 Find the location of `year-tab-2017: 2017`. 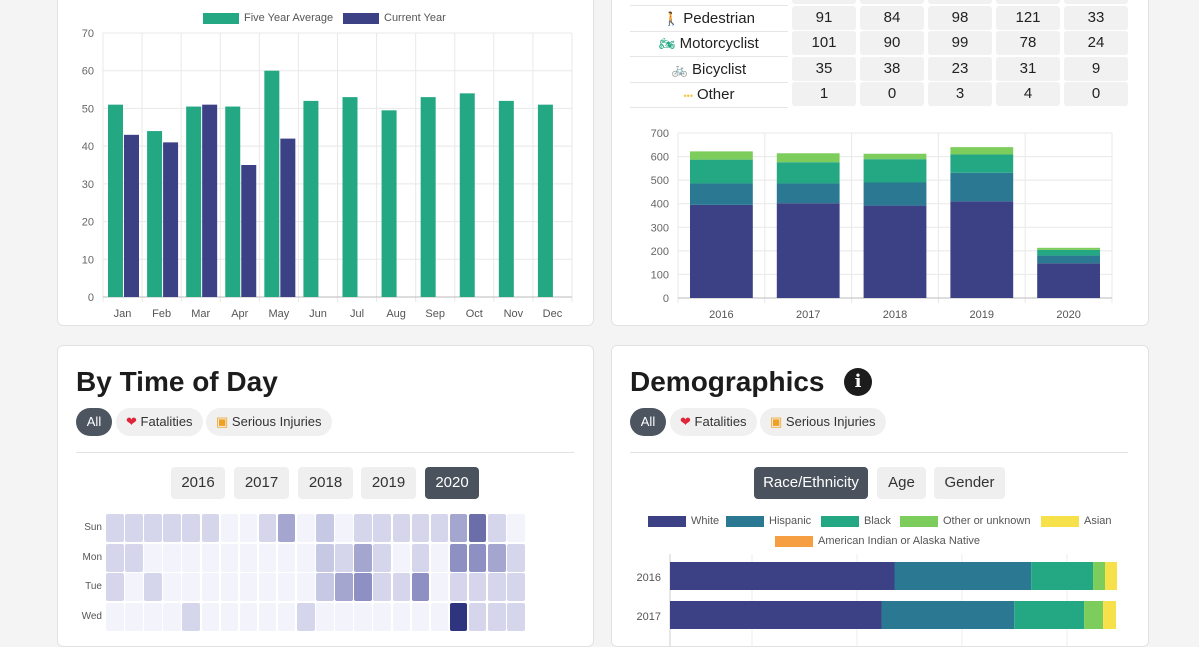

year-tab-2017: 2017 is located at coordinates (261, 483).